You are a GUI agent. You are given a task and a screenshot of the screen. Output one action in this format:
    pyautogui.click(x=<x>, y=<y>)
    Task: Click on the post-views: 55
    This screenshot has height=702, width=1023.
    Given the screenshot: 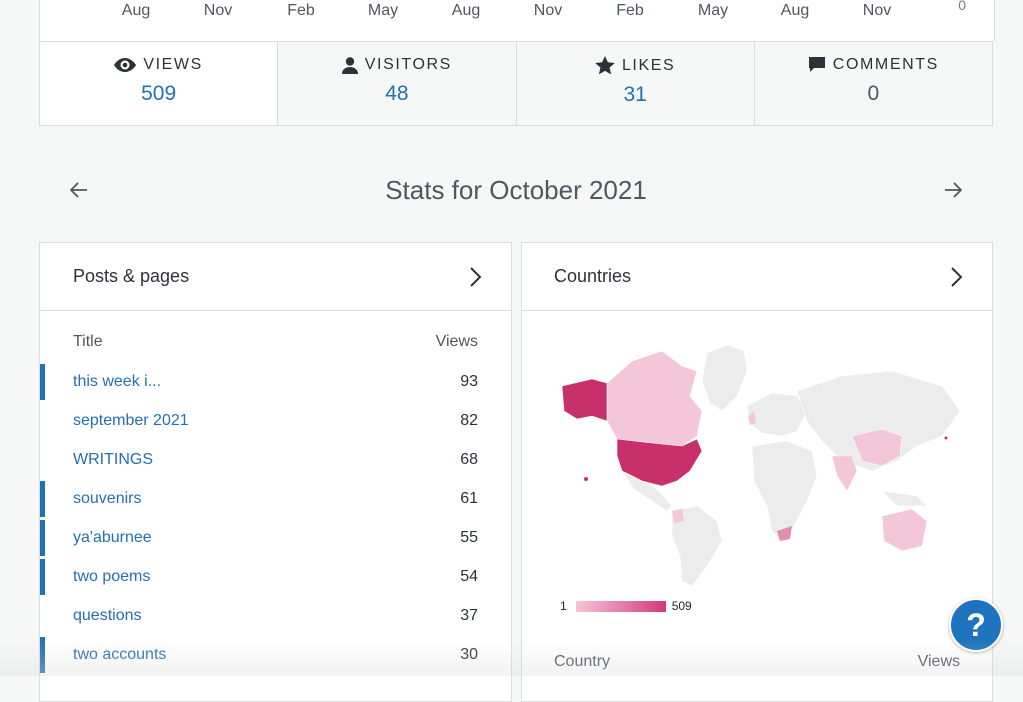 What is the action you would take?
    pyautogui.click(x=469, y=537)
    